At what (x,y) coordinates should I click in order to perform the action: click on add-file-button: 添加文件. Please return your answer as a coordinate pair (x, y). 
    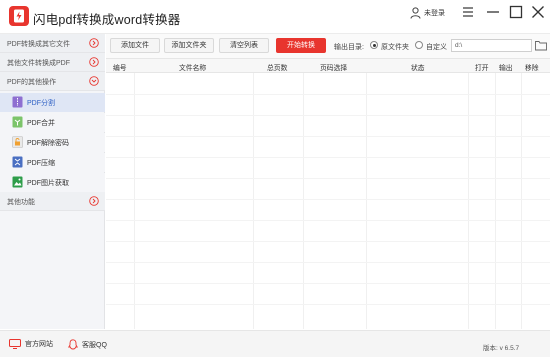
    Looking at the image, I should click on (135, 45).